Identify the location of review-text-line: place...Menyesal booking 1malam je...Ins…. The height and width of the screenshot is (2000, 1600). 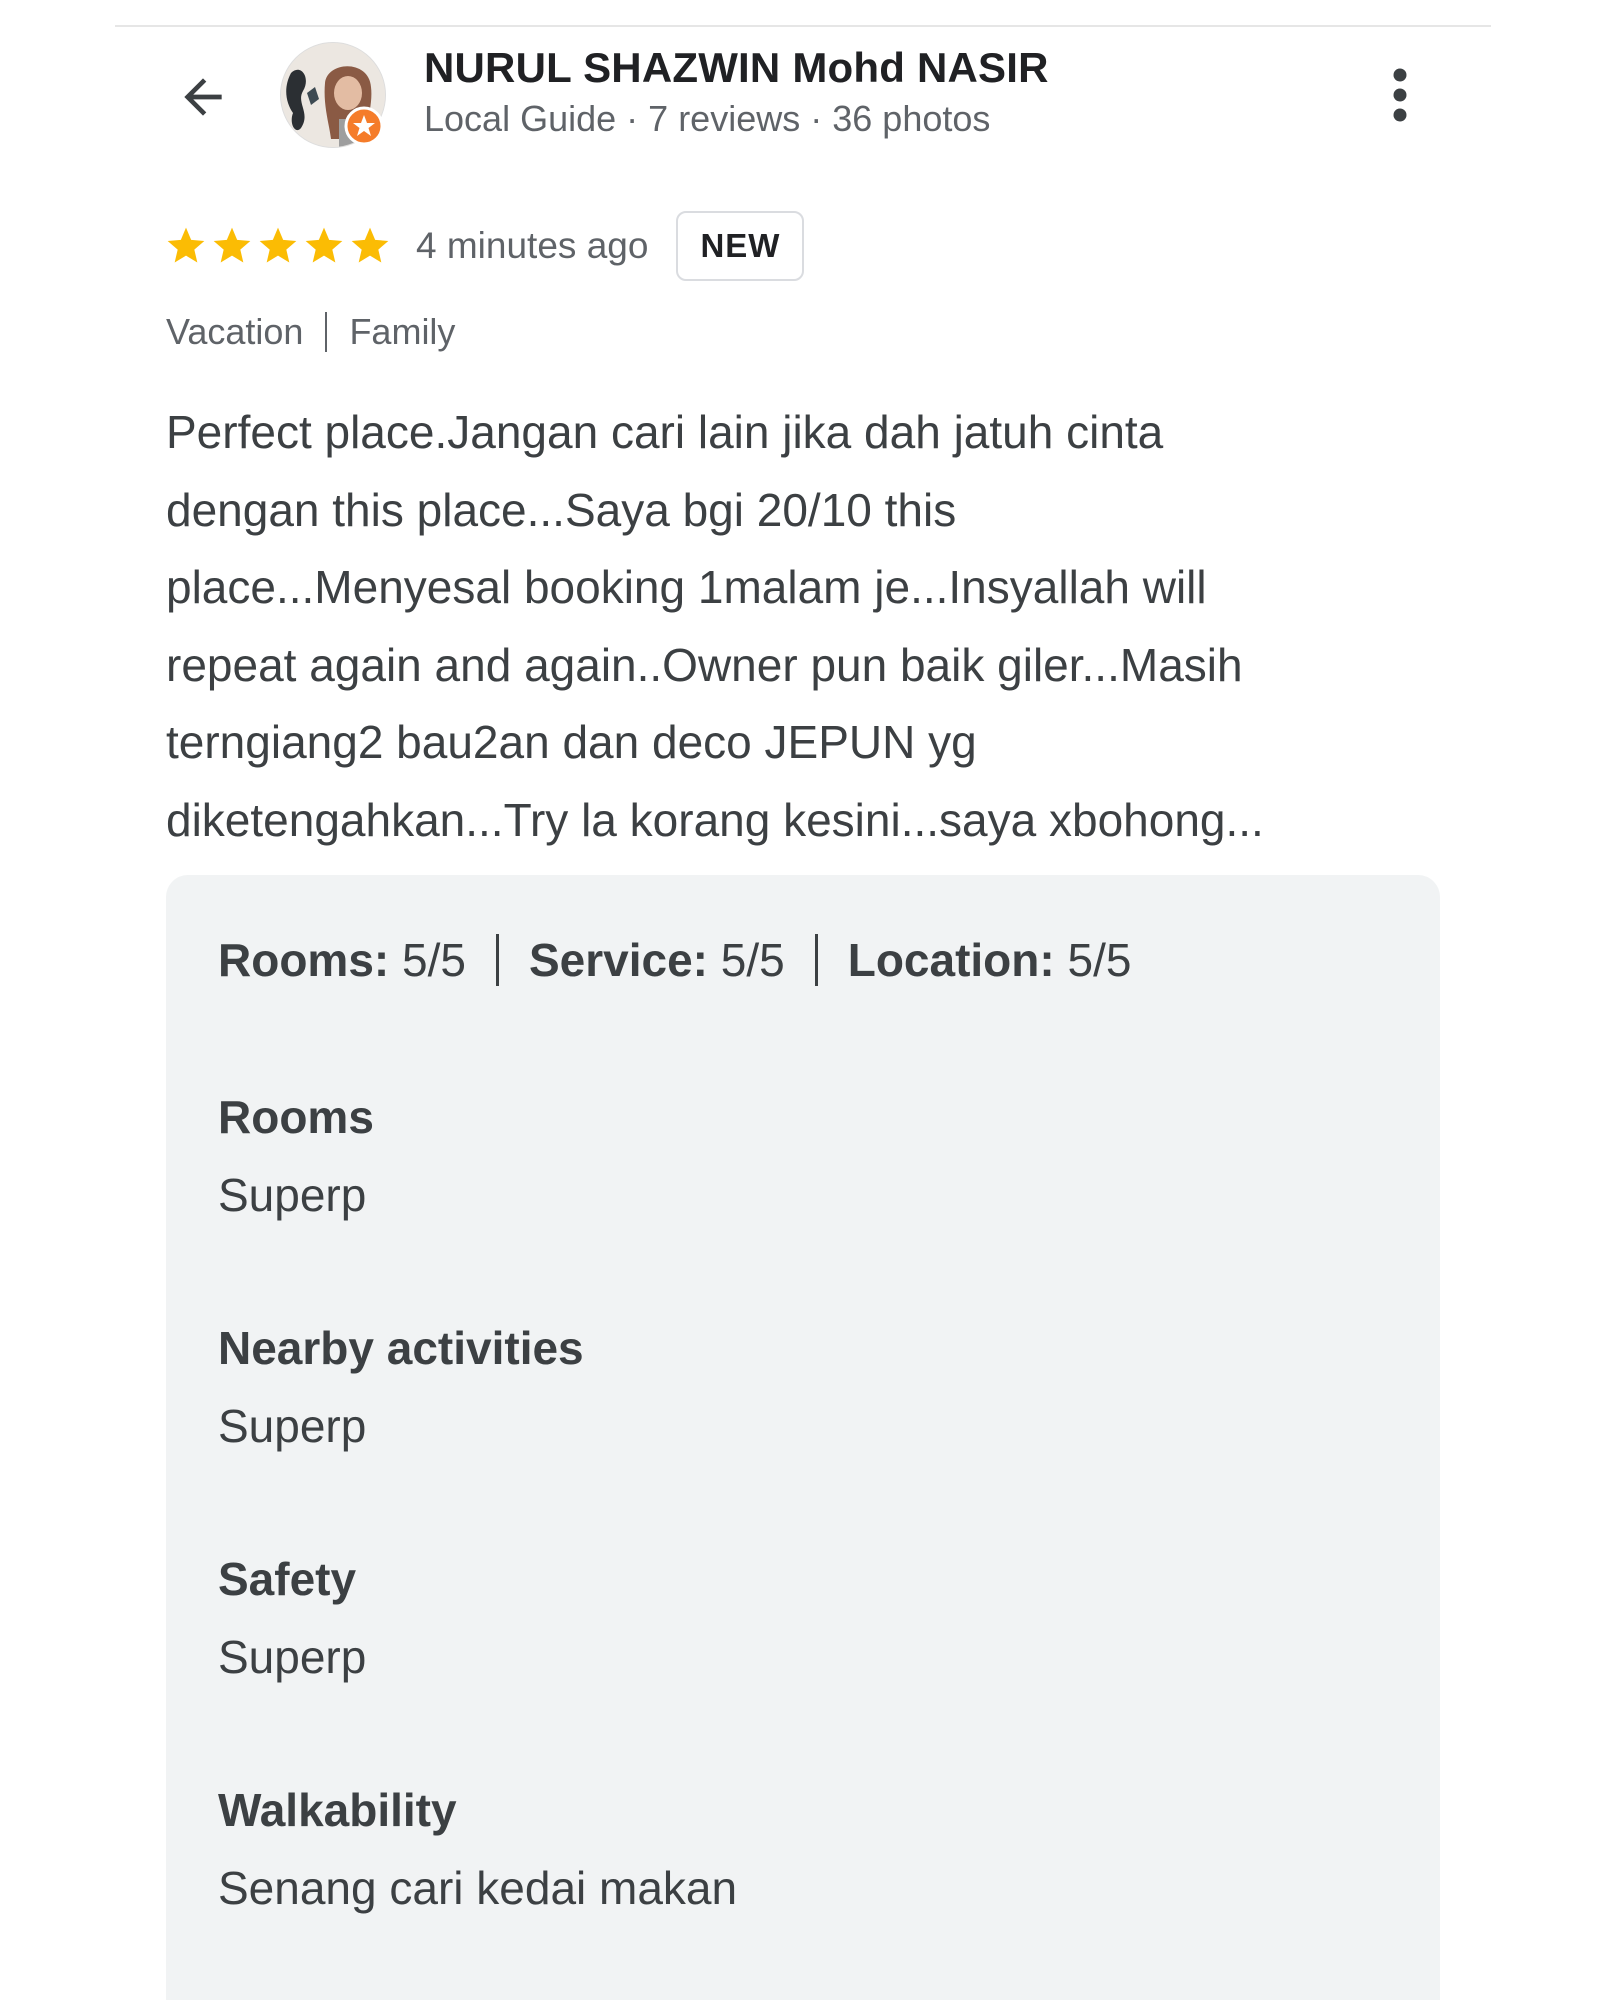
(686, 587).